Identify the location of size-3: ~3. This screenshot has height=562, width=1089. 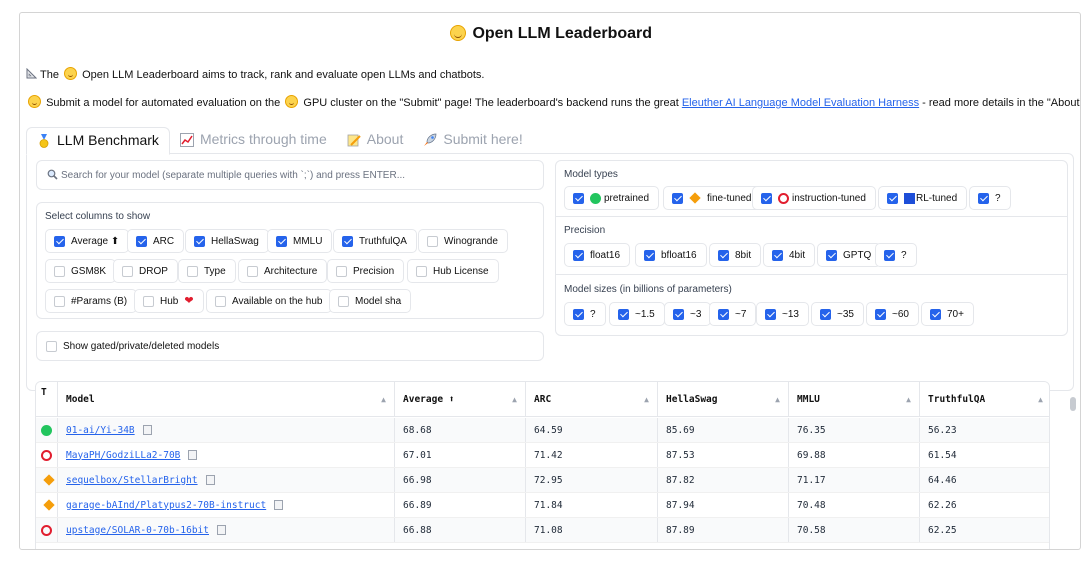
(688, 314).